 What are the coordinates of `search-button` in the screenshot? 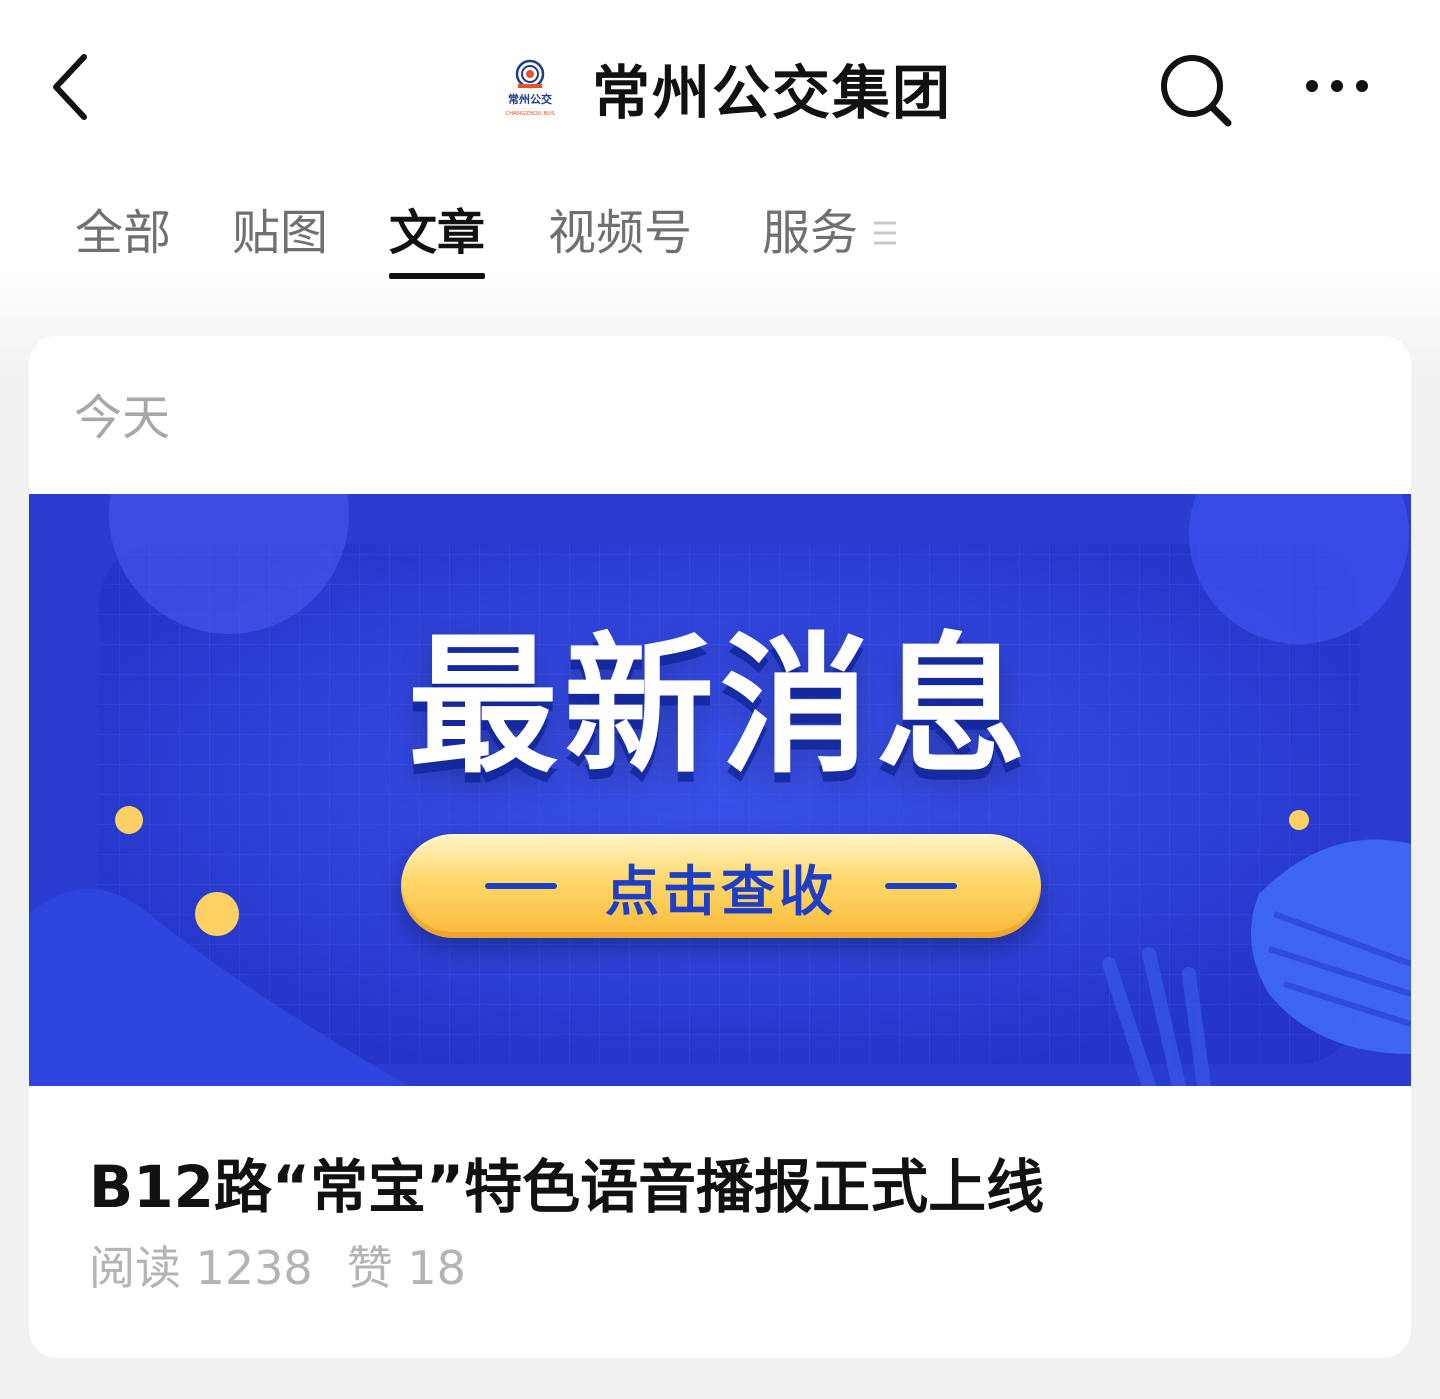 It's located at (1195, 91).